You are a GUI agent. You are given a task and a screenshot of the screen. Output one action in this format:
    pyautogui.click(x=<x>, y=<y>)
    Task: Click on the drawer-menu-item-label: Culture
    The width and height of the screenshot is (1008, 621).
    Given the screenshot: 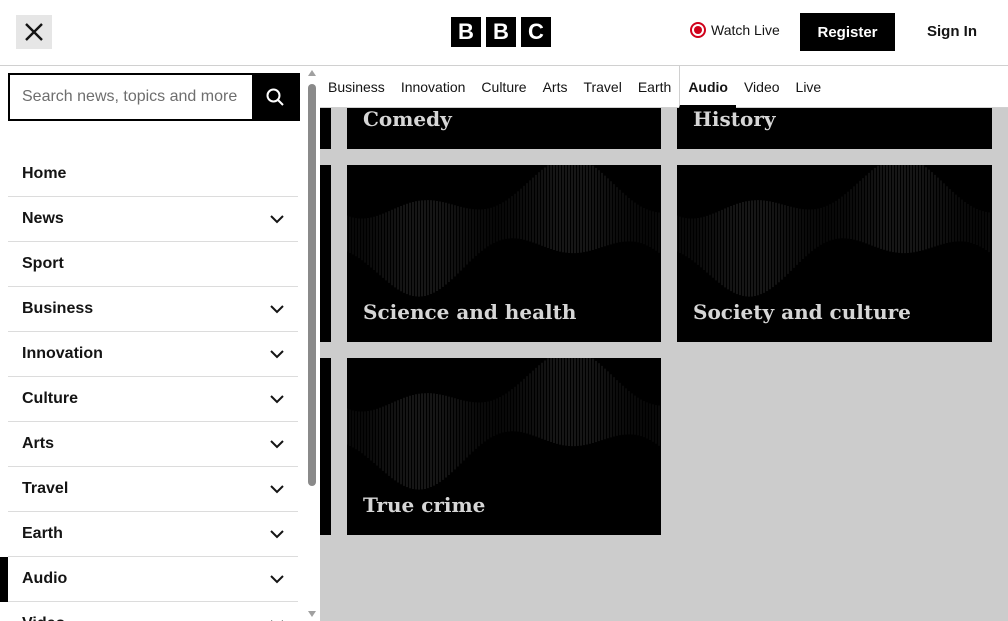 What is the action you would take?
    pyautogui.click(x=50, y=398)
    